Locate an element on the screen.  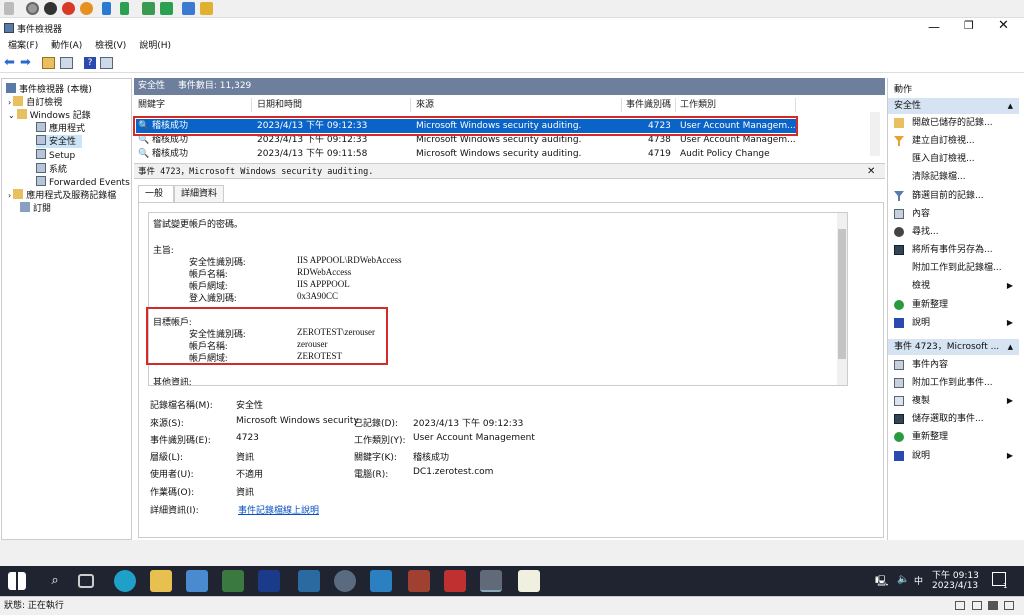
ime-indicator: 中 is located at coordinates (918, 580).